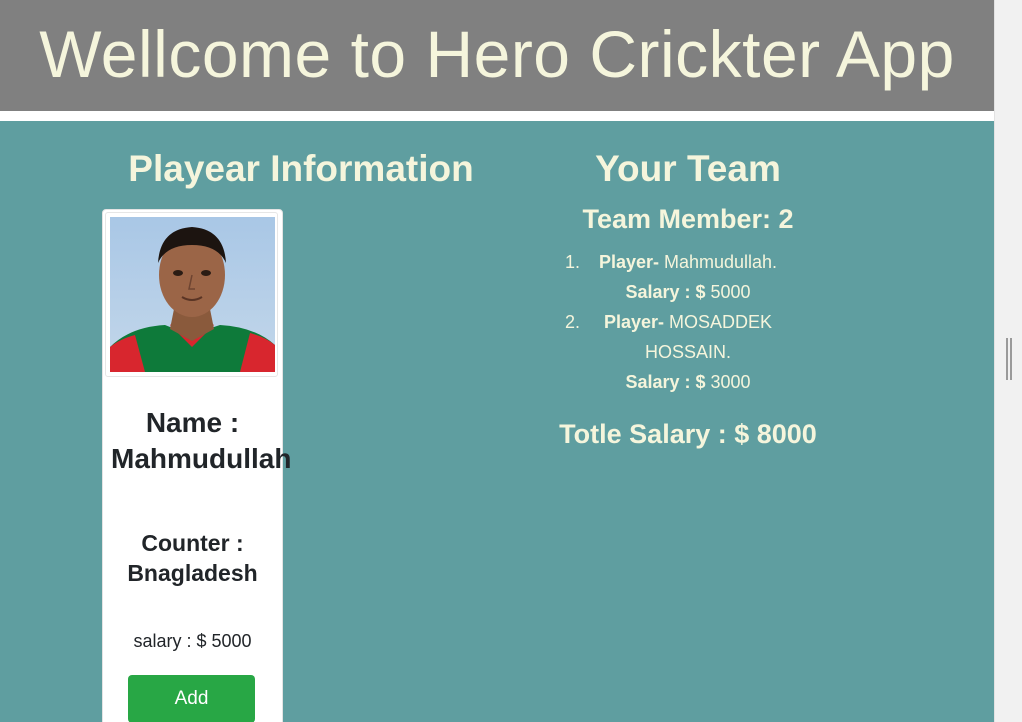 The width and height of the screenshot is (1022, 722). I want to click on member-name-continued: HOSSAIN., so click(688, 352).